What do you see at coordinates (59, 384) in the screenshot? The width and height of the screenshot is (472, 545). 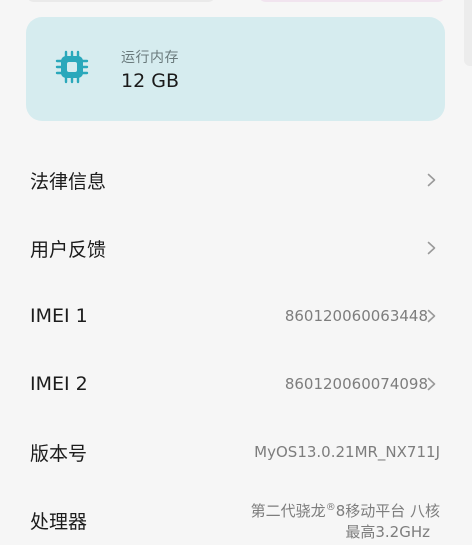 I see `row-label: IMEI 2` at bounding box center [59, 384].